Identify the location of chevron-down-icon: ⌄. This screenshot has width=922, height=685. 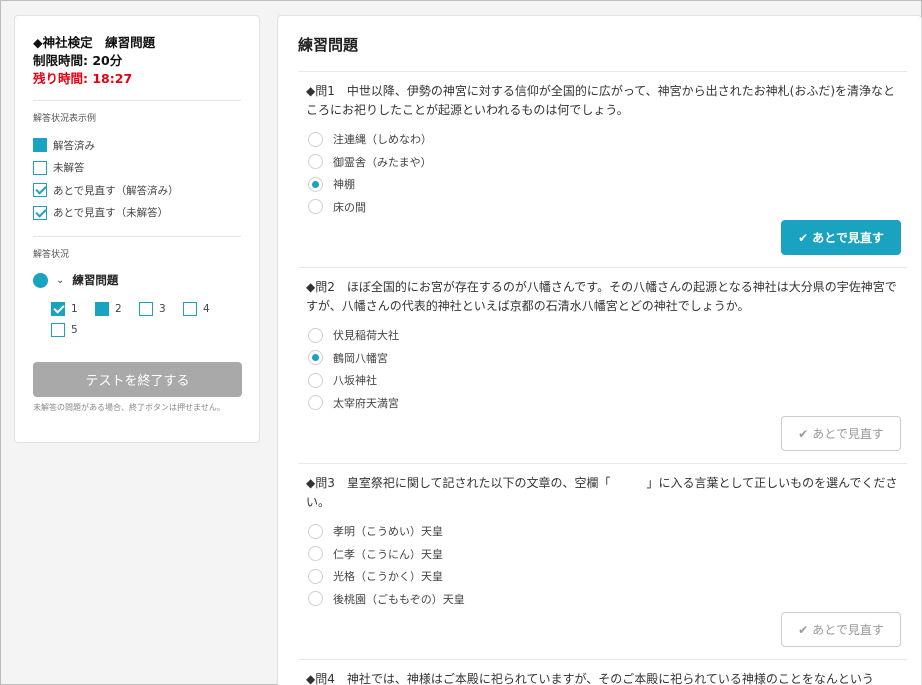
(60, 280).